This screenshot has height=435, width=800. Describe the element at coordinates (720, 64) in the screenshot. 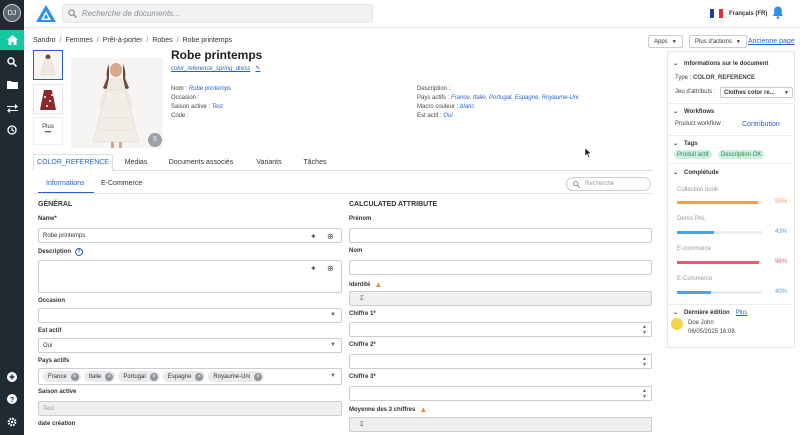

I see `info-section-toggle: ⌄ Informations sur le document` at that location.